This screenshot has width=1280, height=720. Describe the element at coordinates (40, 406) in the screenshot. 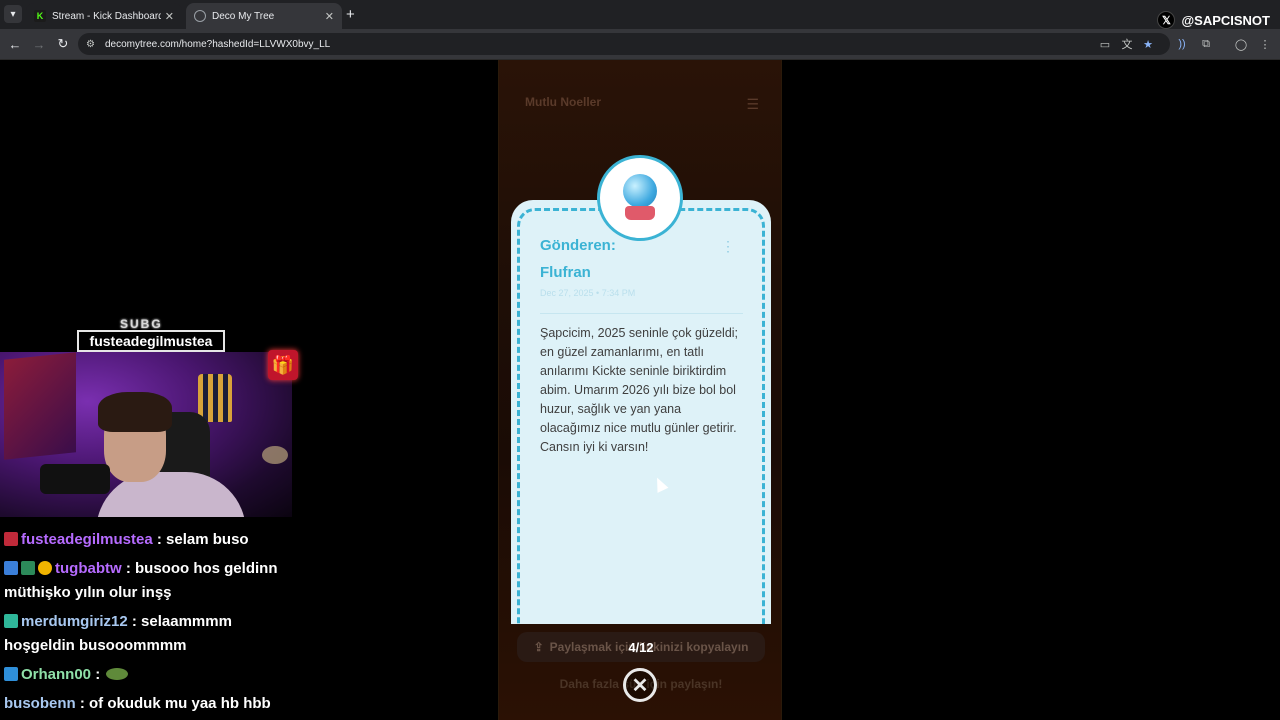

I see `wall-art` at that location.